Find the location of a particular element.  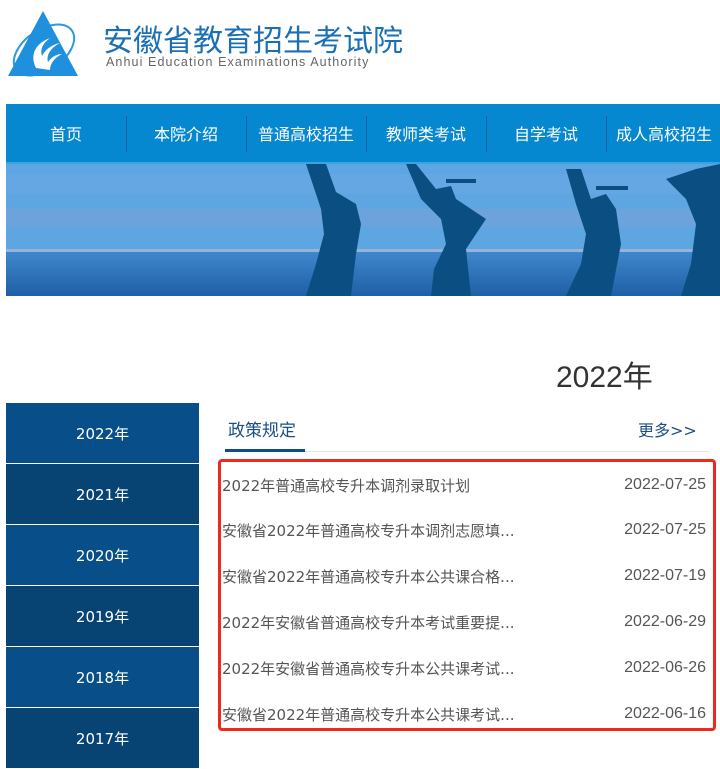

triangle-flame-logo-icon is located at coordinates (44, 44).